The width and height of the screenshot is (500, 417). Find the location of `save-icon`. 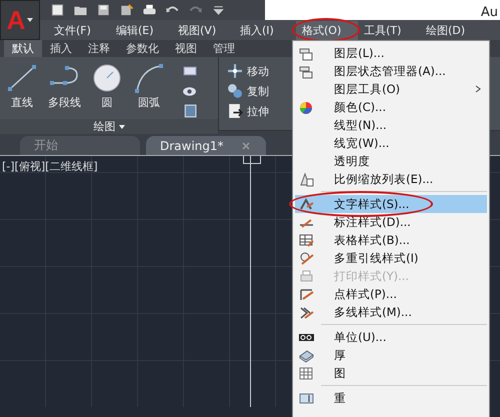

save-icon is located at coordinates (103, 10).